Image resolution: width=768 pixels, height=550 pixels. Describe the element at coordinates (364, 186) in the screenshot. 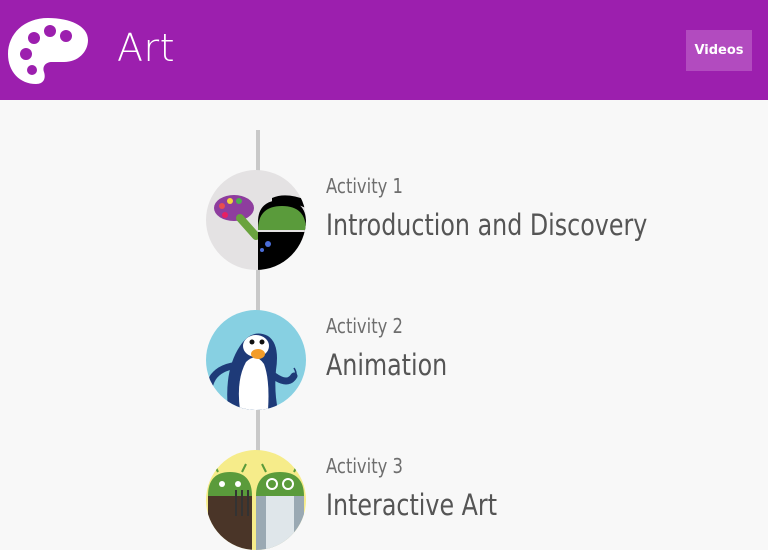

I see `activity-number: Activity 1` at that location.